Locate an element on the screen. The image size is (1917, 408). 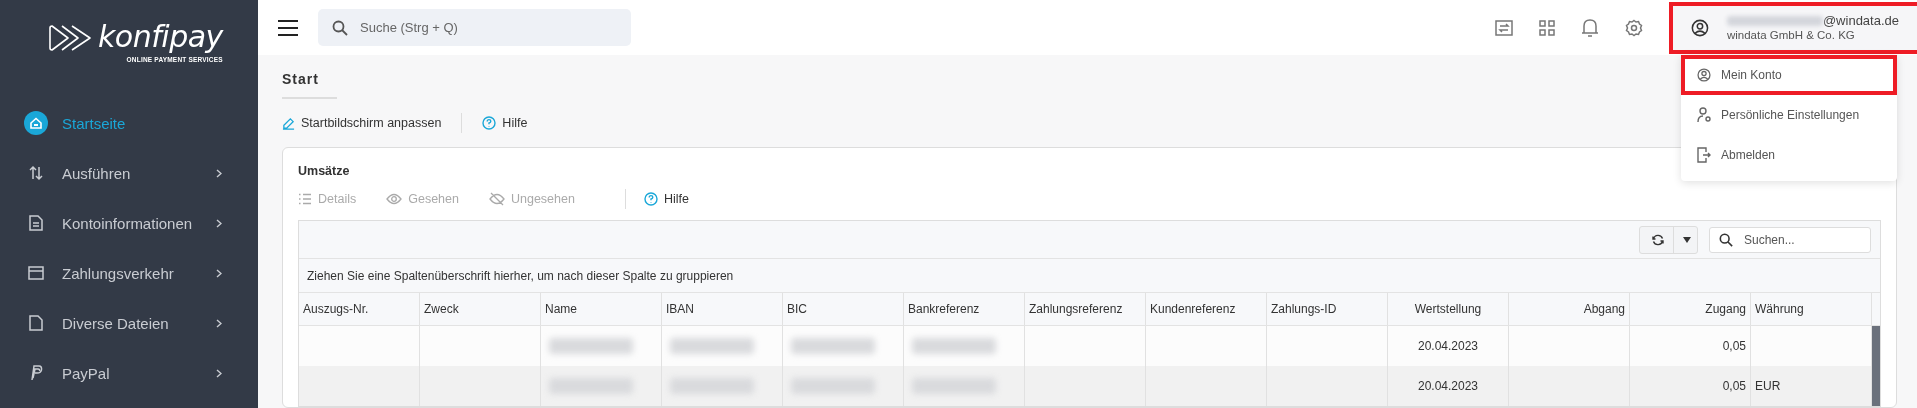
action-link: Startbildschirm anpassen is located at coordinates (362, 123).